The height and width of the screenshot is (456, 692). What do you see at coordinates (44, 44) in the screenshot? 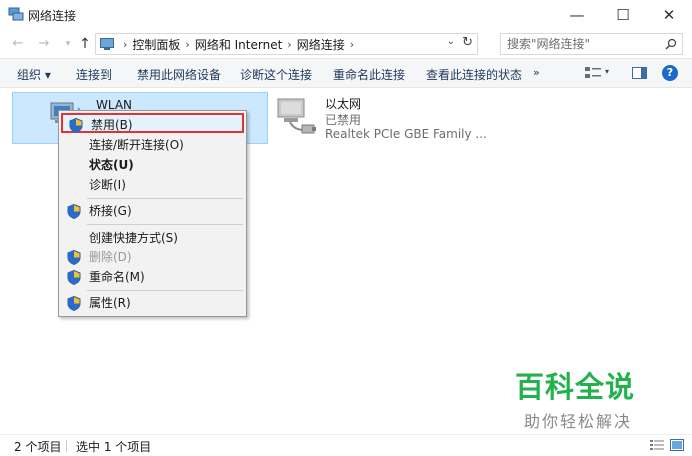
I see `forward-button: →` at bounding box center [44, 44].